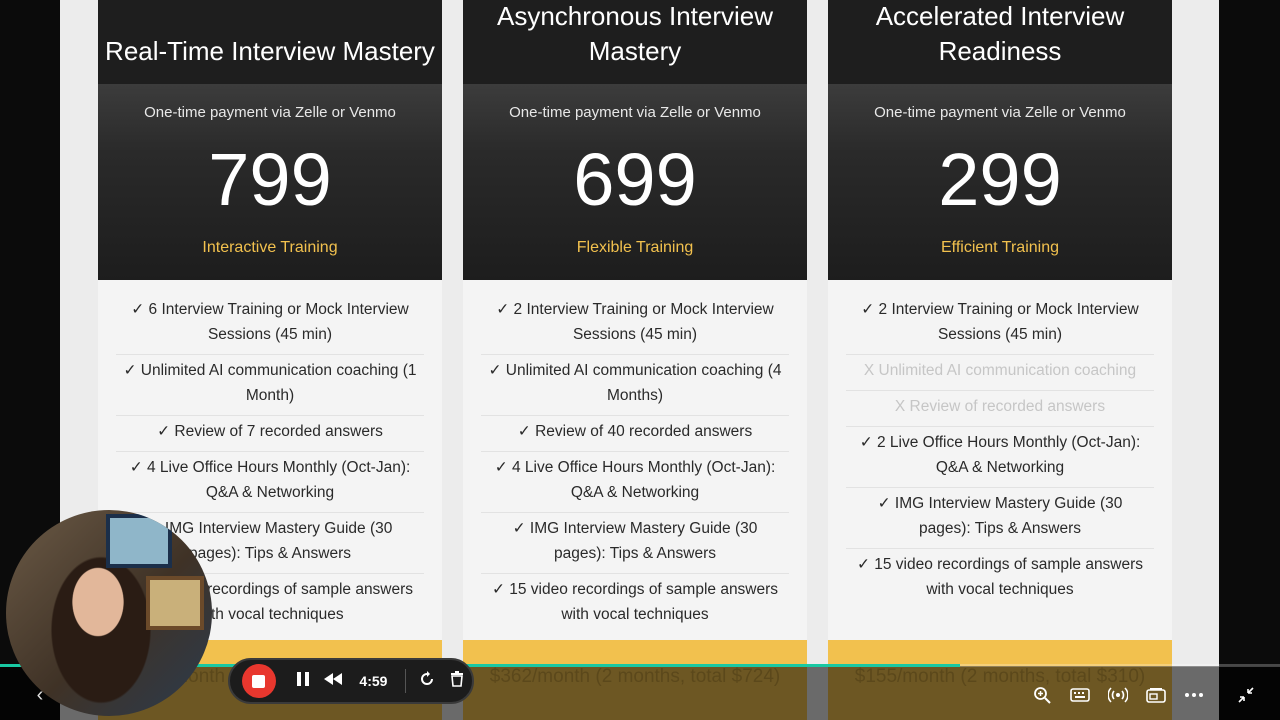 The width and height of the screenshot is (1280, 720). Describe the element at coordinates (270, 434) in the screenshot. I see `feature-item: ✓ Review of 7 recorded answers` at that location.